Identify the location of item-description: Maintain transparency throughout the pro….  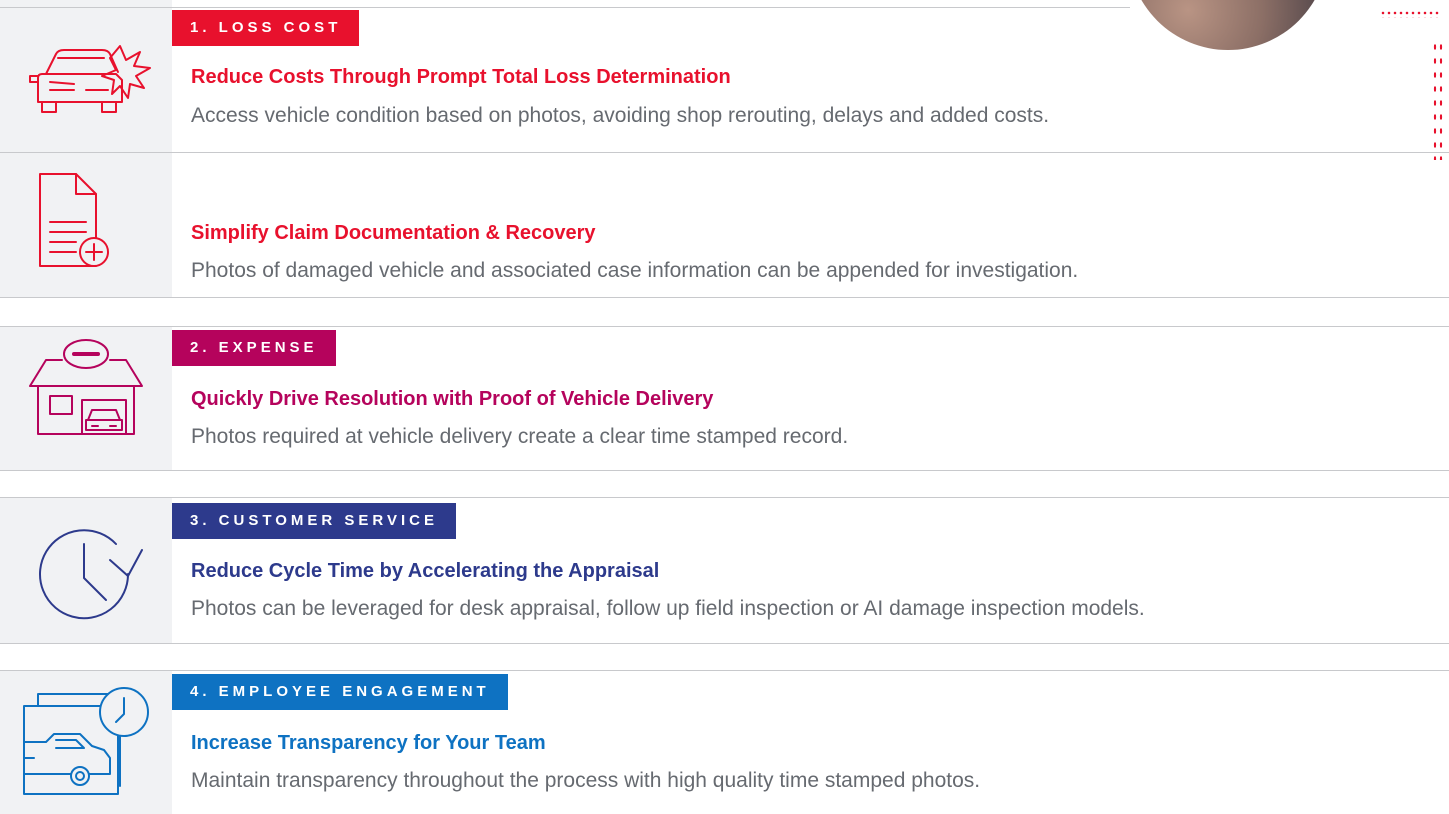
(586, 780).